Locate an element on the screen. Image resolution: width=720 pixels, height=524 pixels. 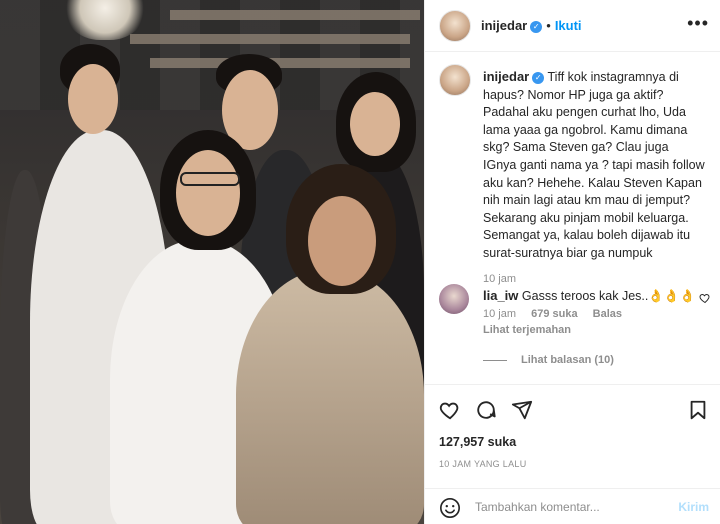
more-options-icon: ••• is located at coordinates (698, 23).